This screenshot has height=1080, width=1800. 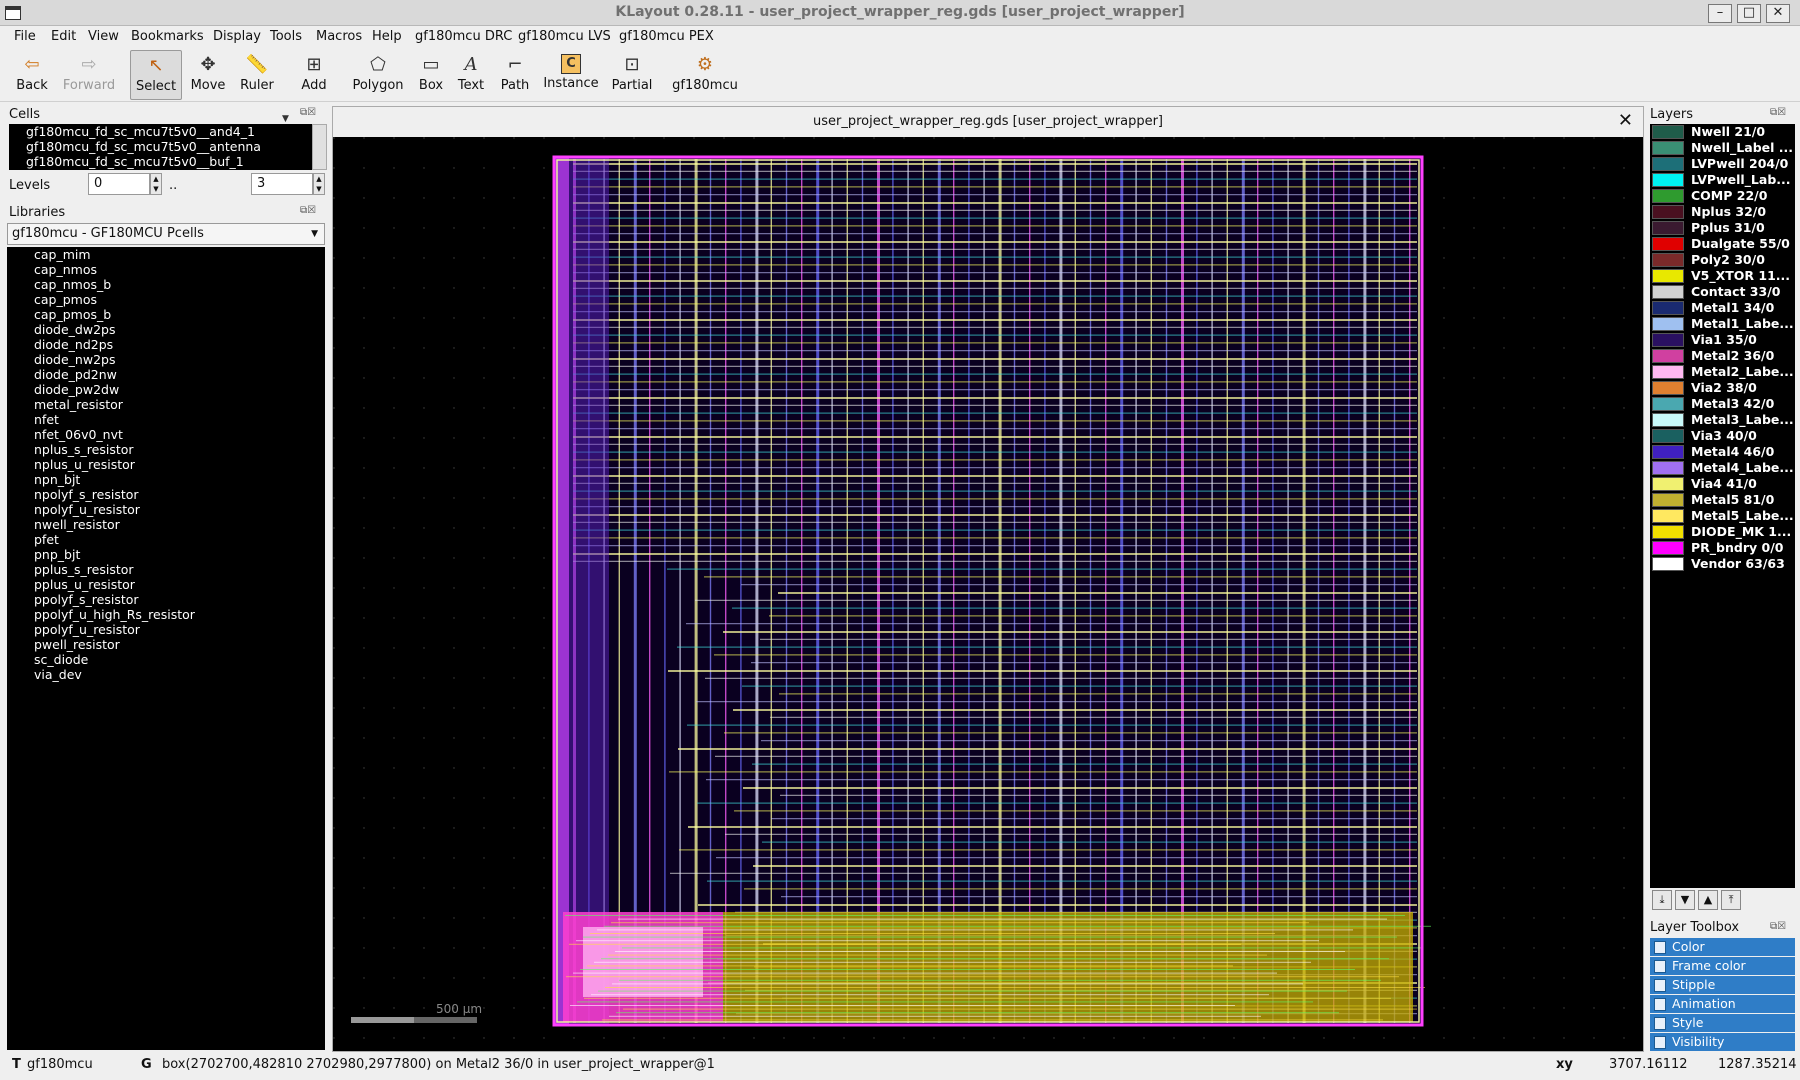 What do you see at coordinates (166, 494) in the screenshot?
I see `list-item: npolyf_s_resistor` at bounding box center [166, 494].